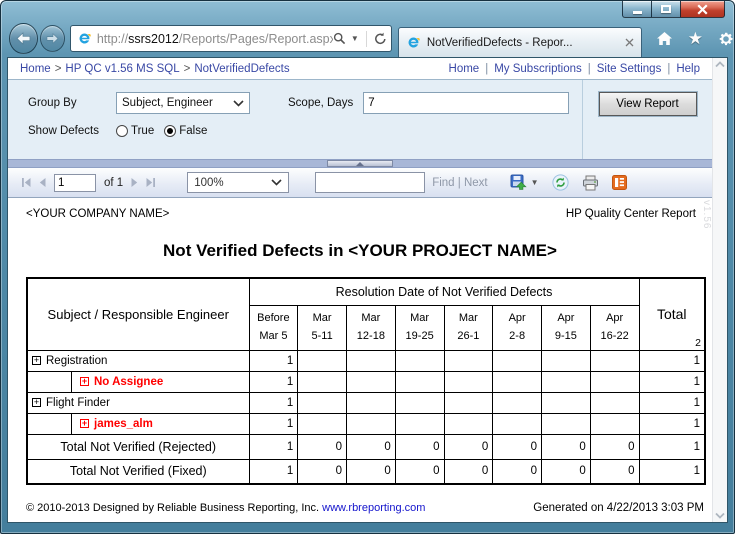 The image size is (735, 534). I want to click on home-icon, so click(664, 38).